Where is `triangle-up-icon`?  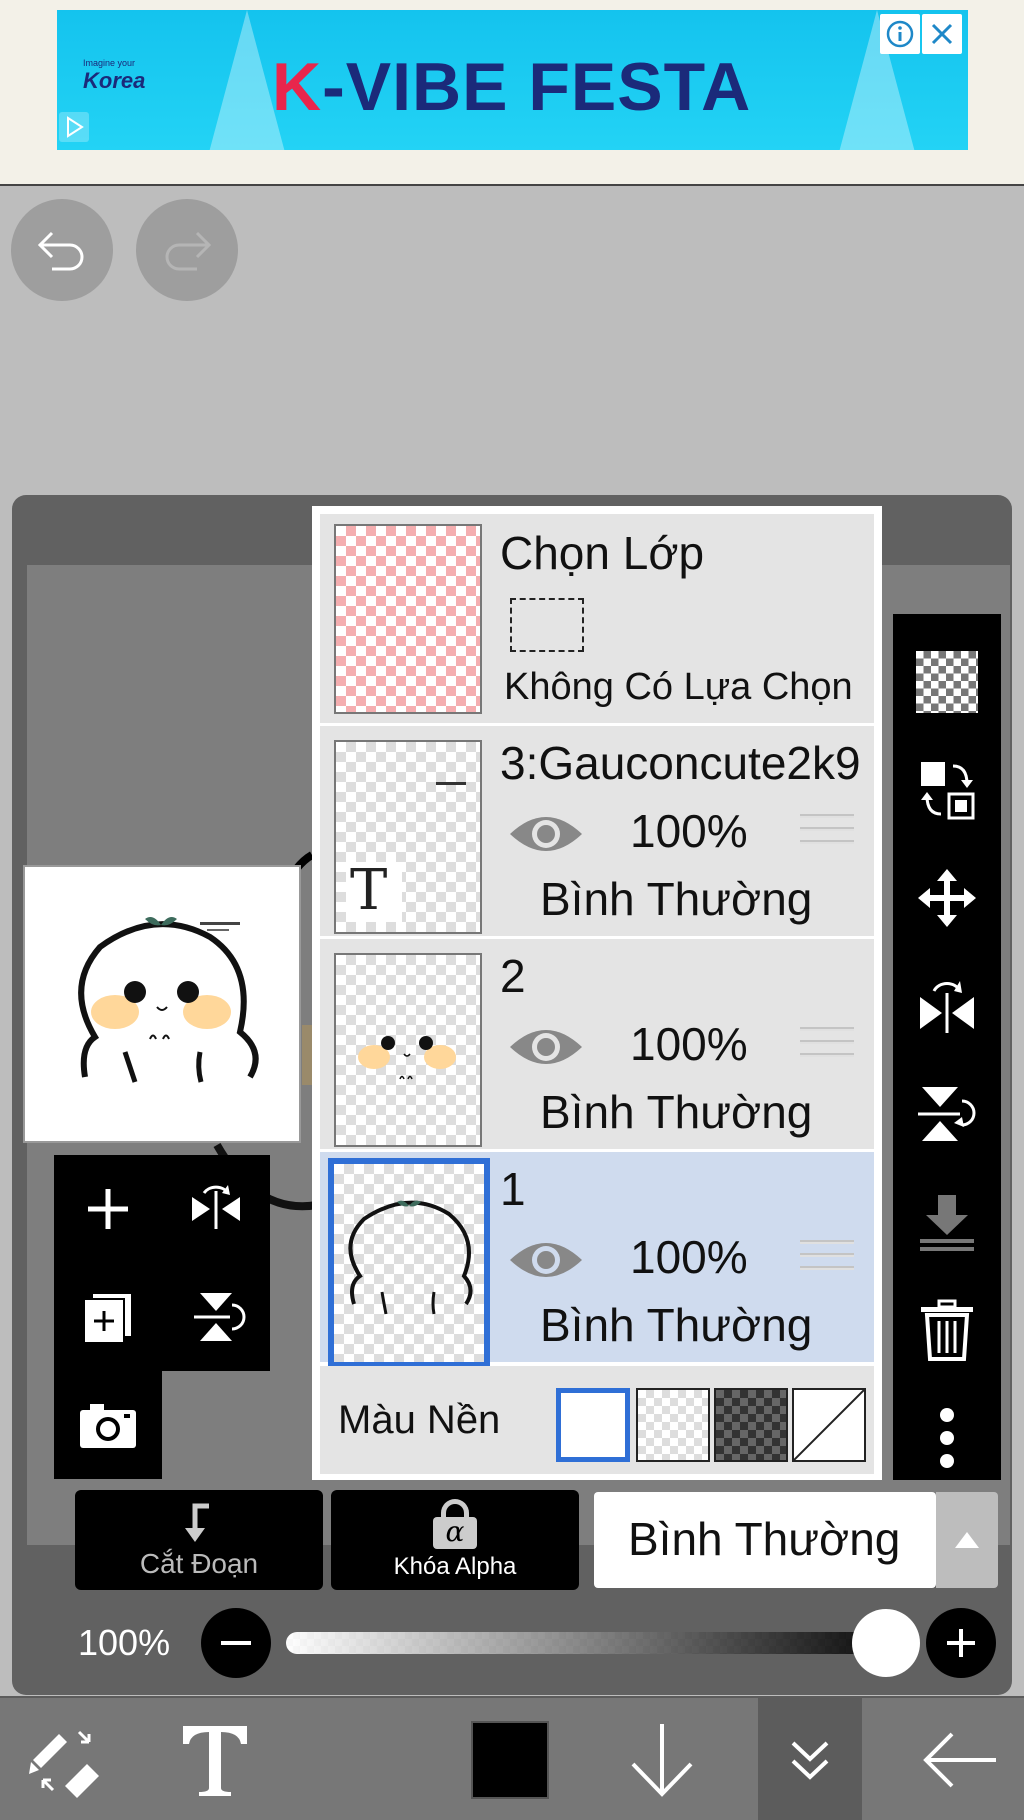
triangle-up-icon is located at coordinates (967, 1540).